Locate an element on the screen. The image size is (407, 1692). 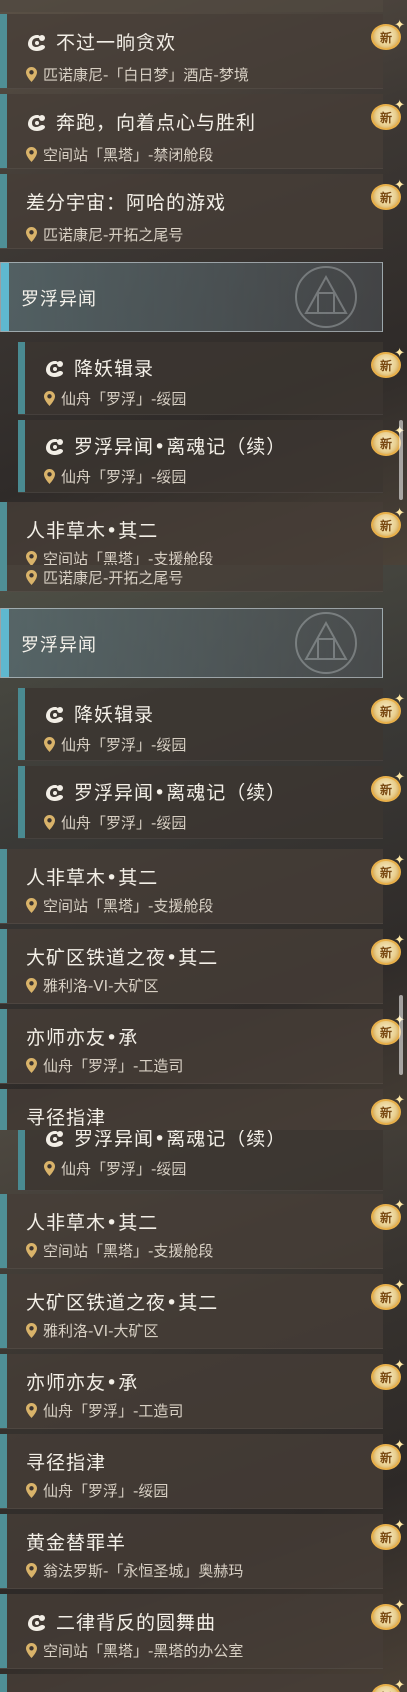
quest-item: 寻径指津 仙舟「罗浮」-绥园 新 ✦ is located at coordinates (202, 1471).